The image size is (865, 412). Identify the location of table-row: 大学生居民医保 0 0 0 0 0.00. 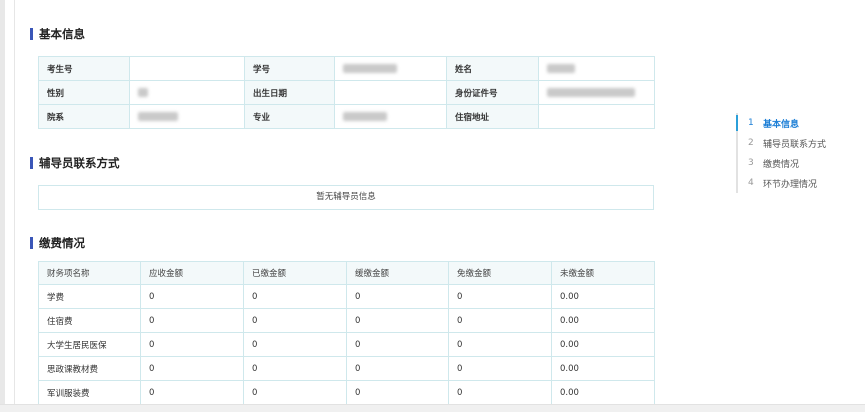
(346, 344).